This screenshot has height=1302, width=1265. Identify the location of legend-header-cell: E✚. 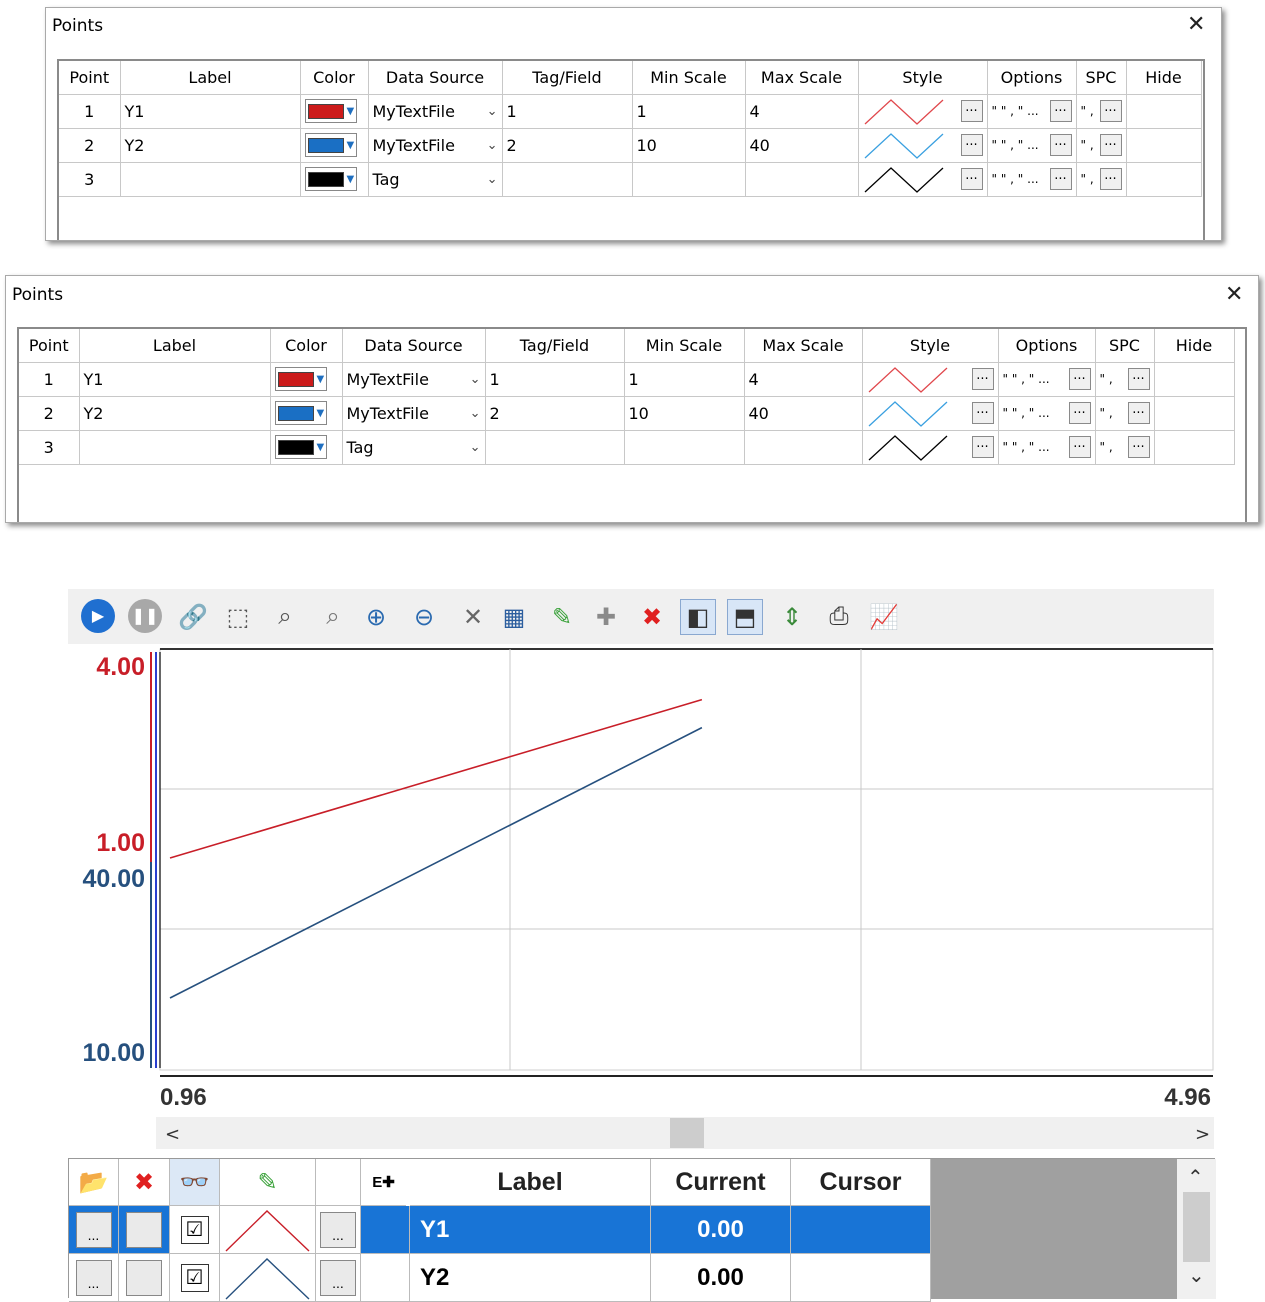
(383, 1182).